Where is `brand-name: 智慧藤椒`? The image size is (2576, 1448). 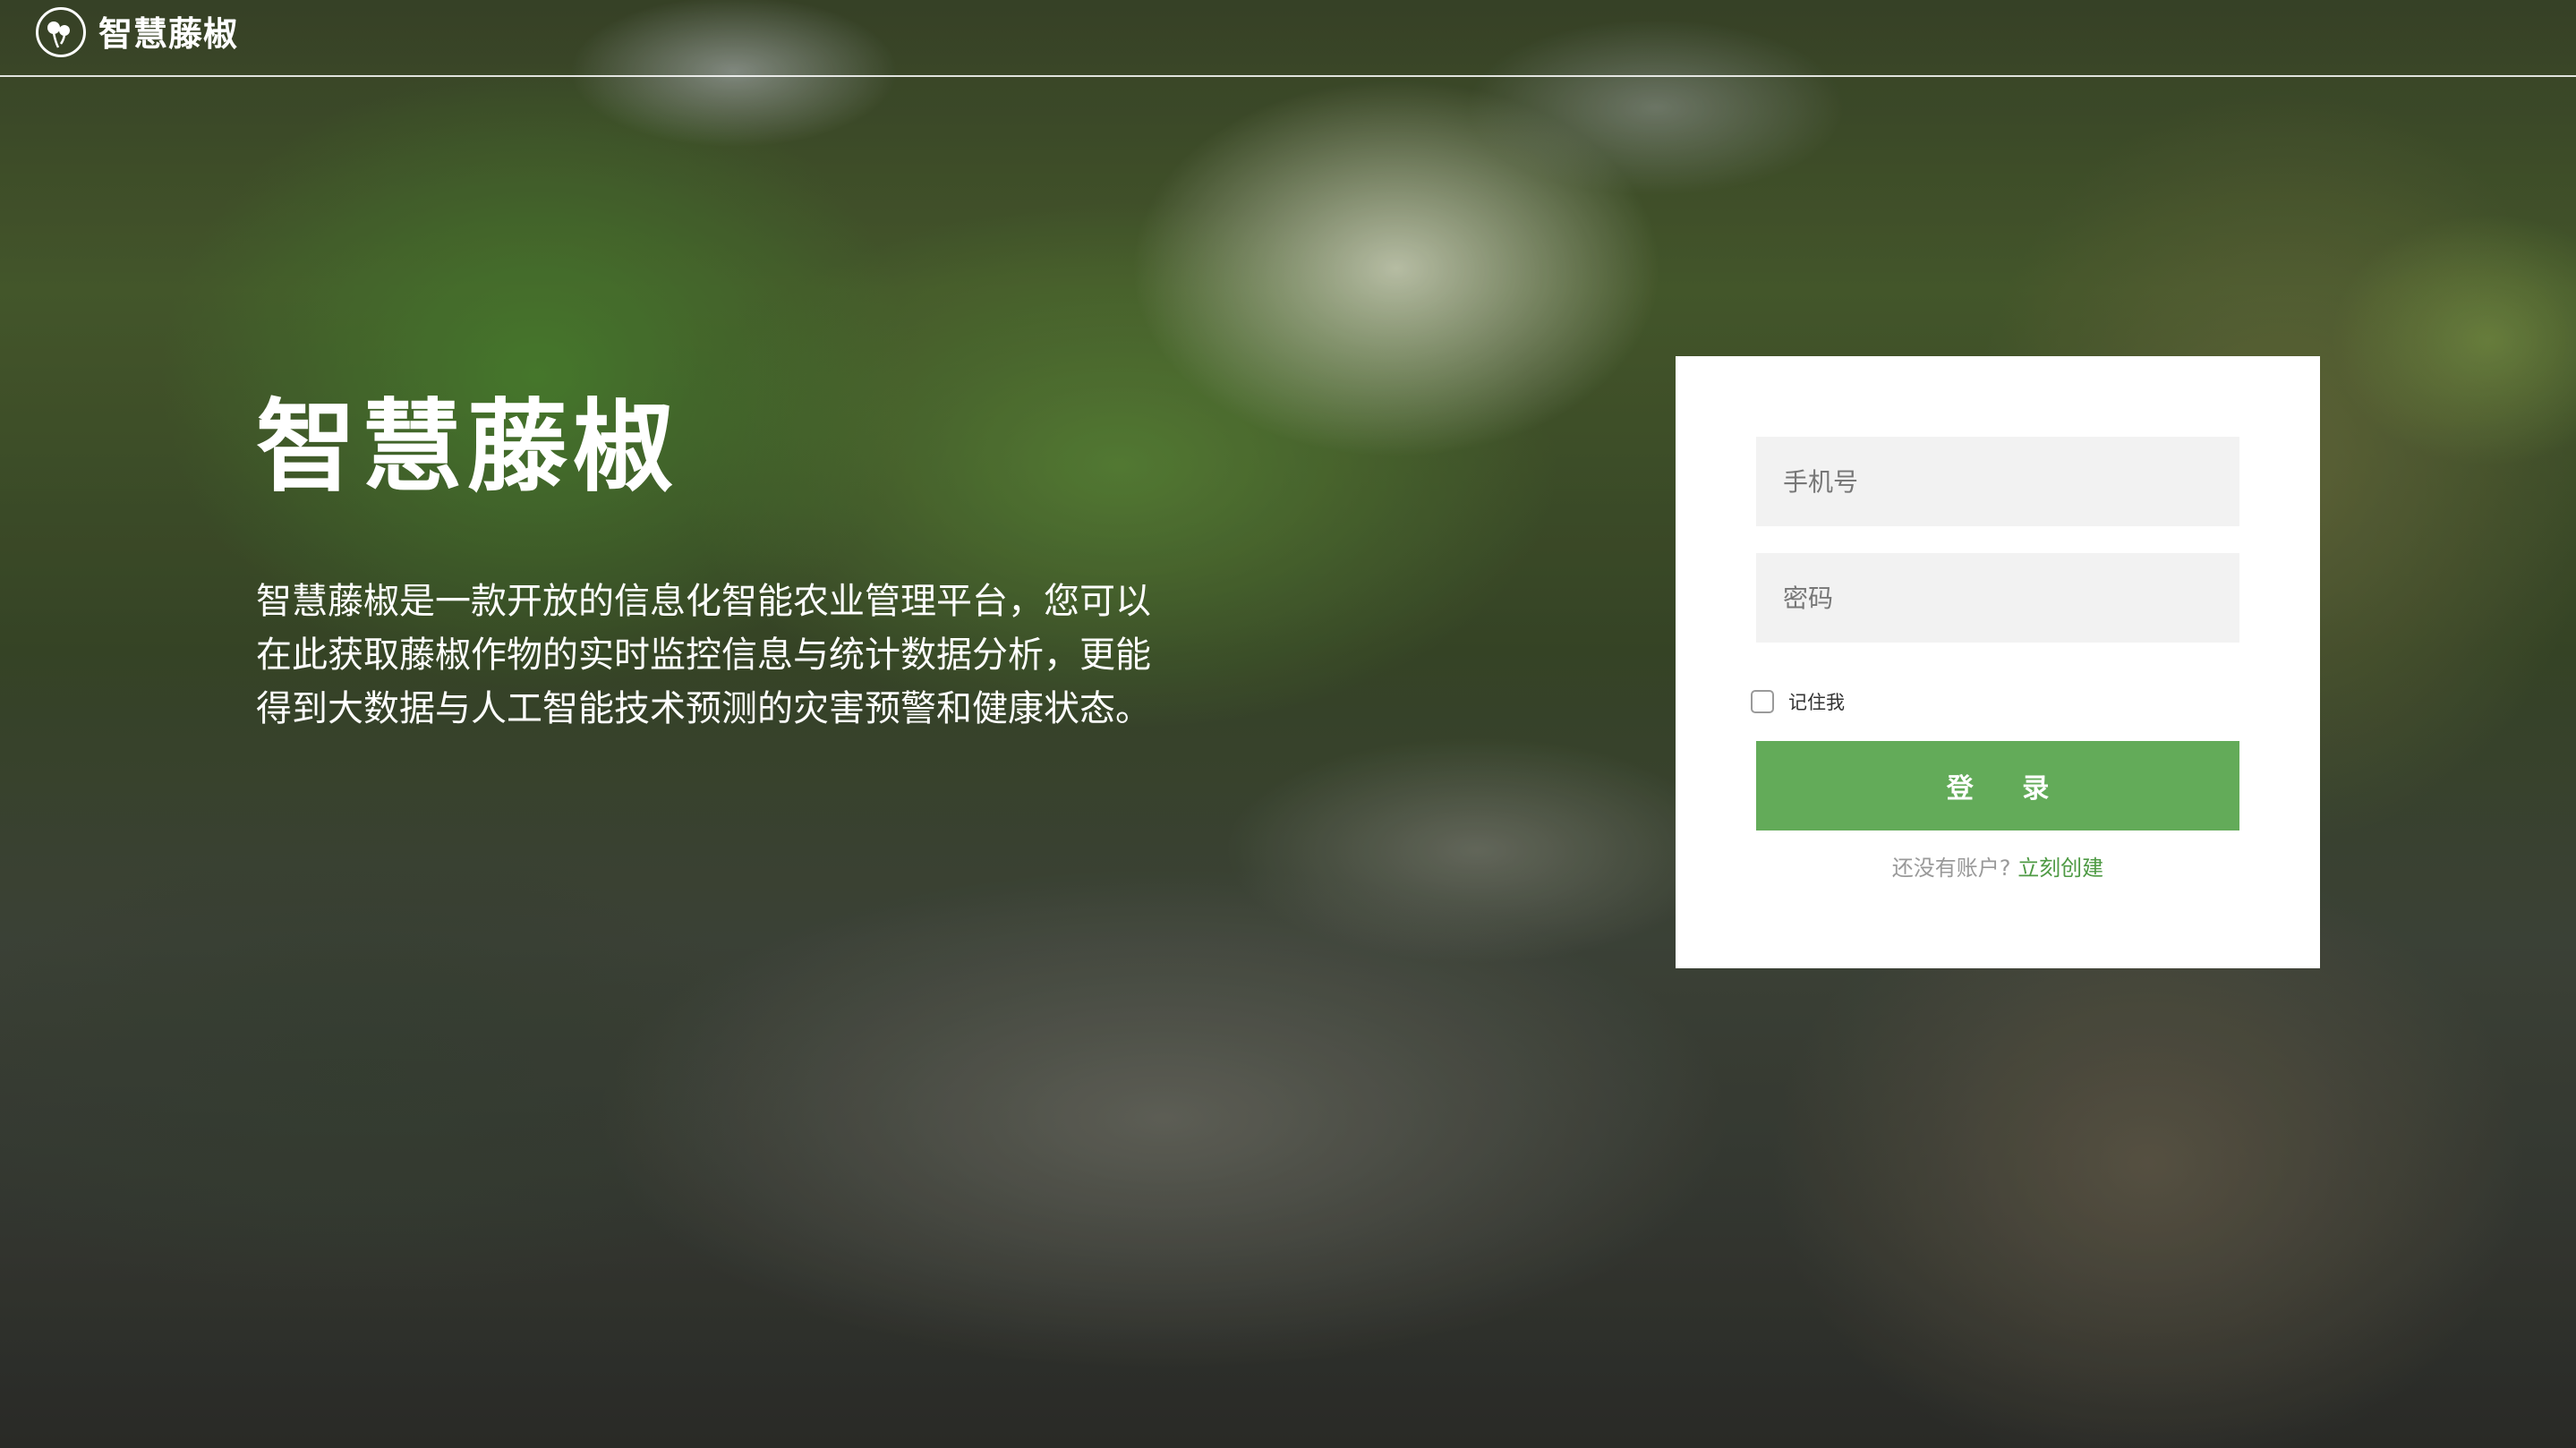 brand-name: 智慧藤椒 is located at coordinates (168, 34).